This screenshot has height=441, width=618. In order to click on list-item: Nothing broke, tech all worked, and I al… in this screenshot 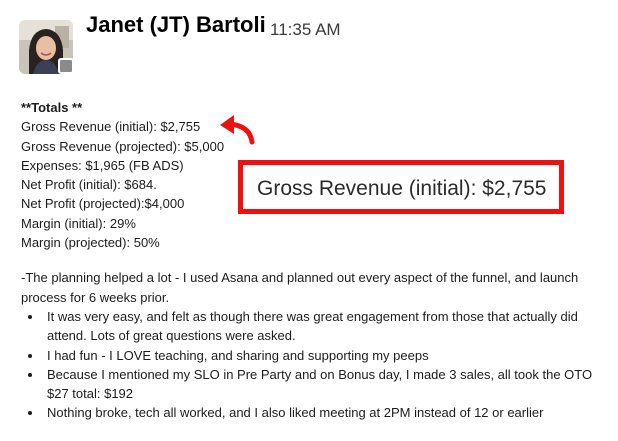, I will do `click(327, 412)`.